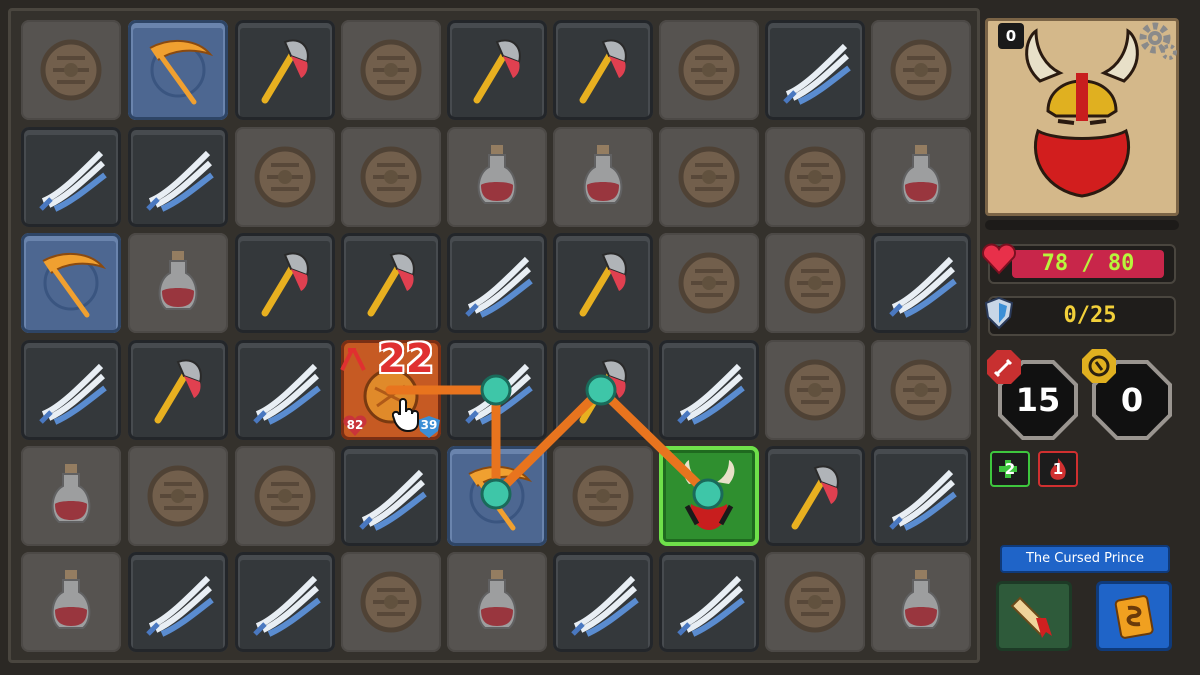  Describe the element at coordinates (1011, 36) in the screenshot. I see `portrait-counter: 0` at that location.